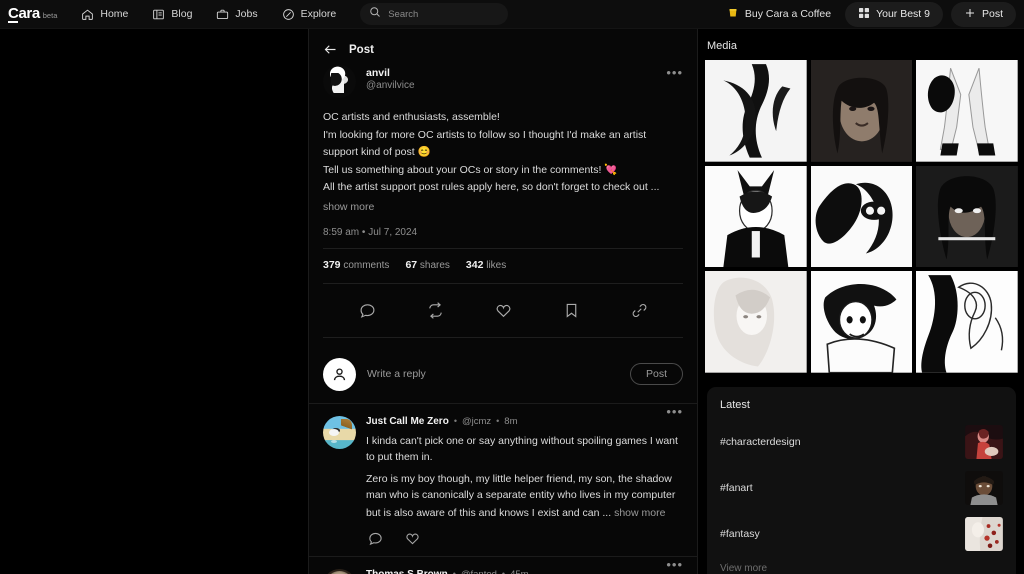 The image size is (1024, 574). I want to click on link-icon, so click(639, 310).